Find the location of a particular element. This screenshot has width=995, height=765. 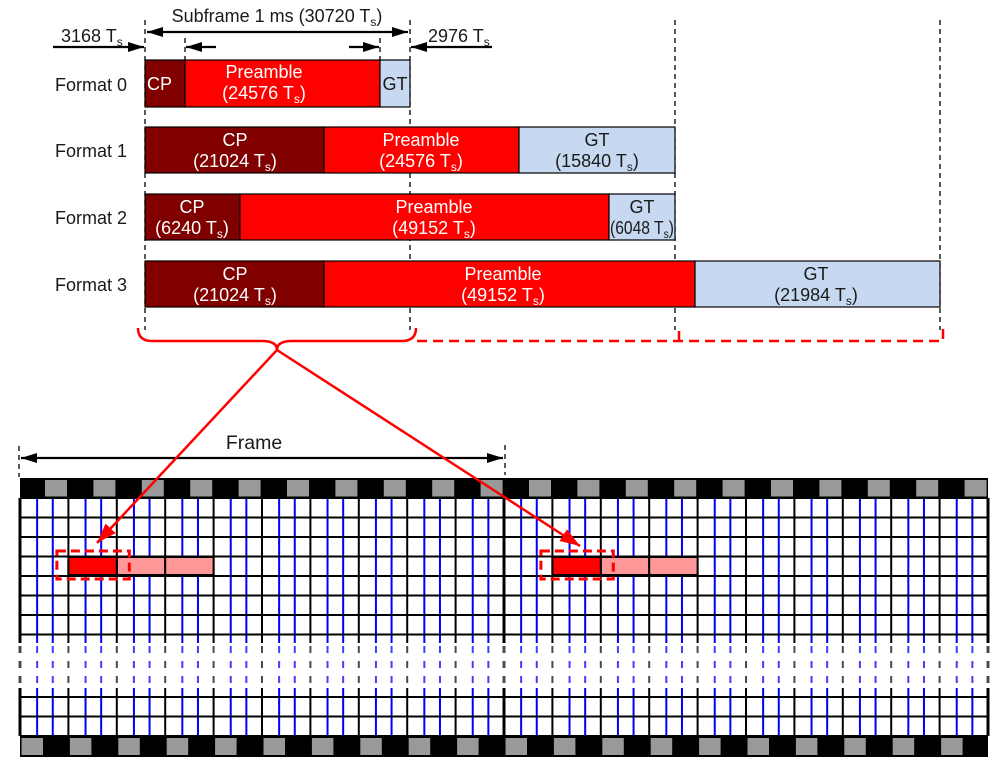

gt-offset-label: 2976 Ts is located at coordinates (459, 37).